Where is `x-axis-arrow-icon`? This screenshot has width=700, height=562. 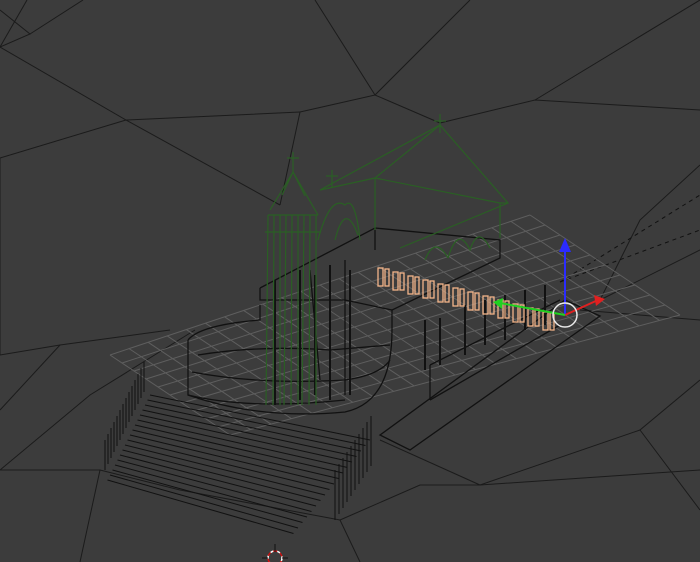 x-axis-arrow-icon is located at coordinates (599, 300).